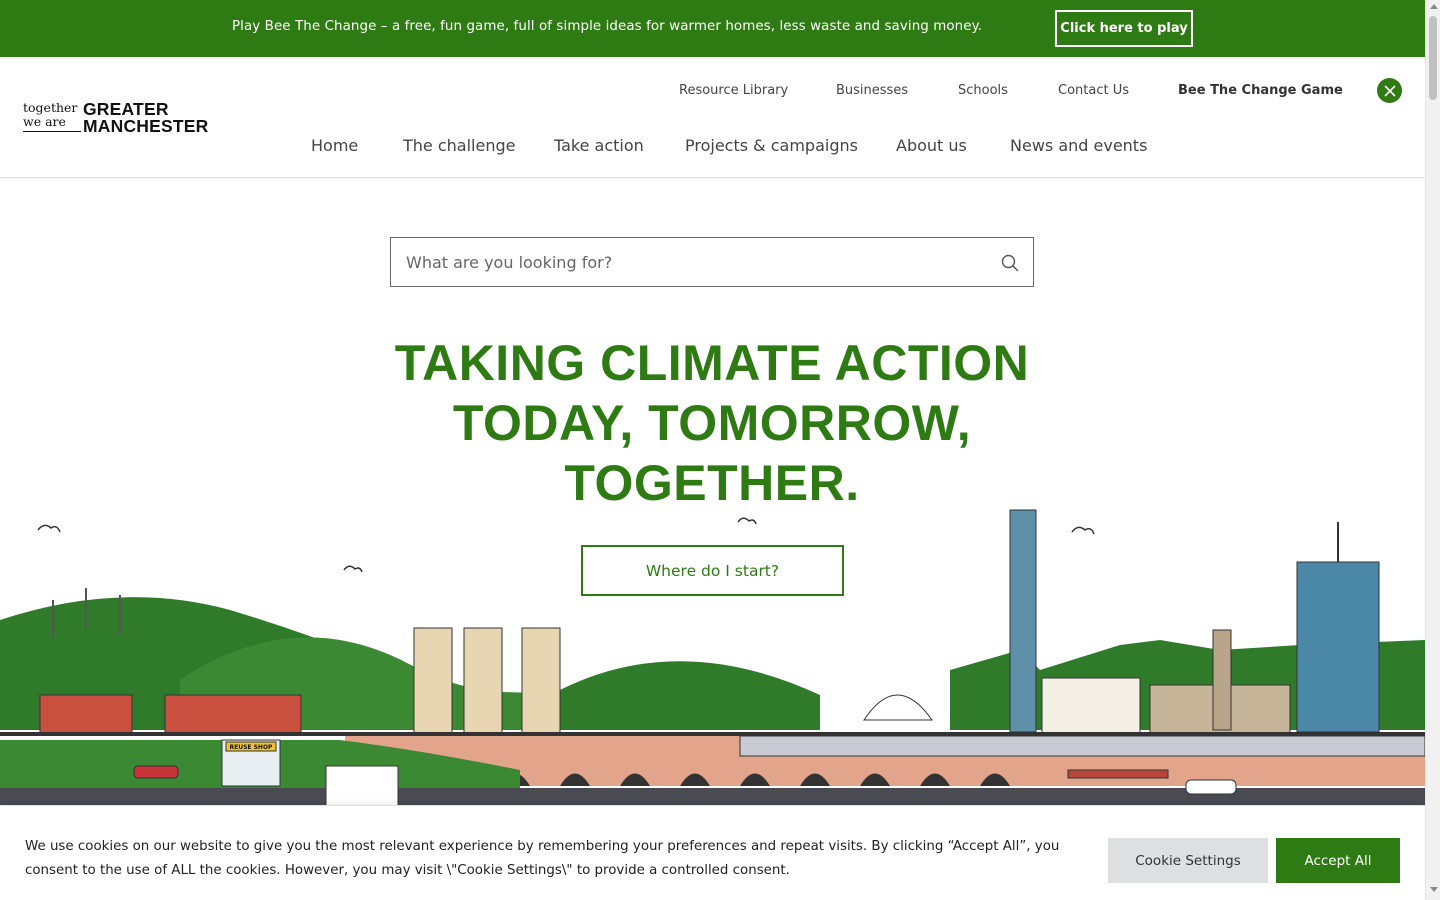 Image resolution: width=1440 pixels, height=900 pixels. What do you see at coordinates (1188, 860) in the screenshot?
I see `cookie-settings-button: Cookie Settings` at bounding box center [1188, 860].